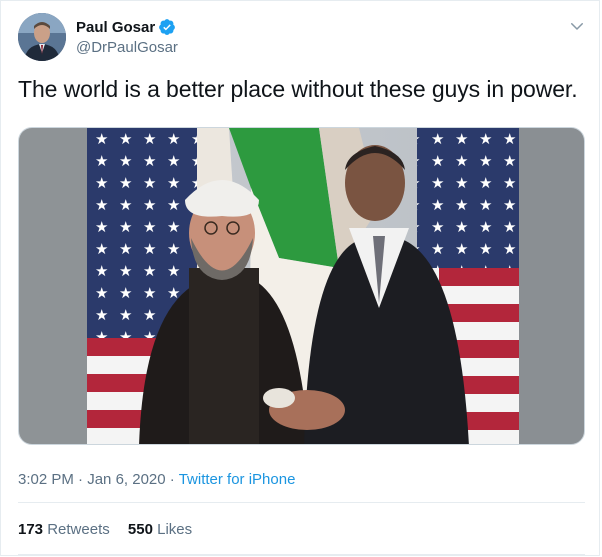  Describe the element at coordinates (127, 48) in the screenshot. I see `author-handle: @DrPaulGosar` at that location.